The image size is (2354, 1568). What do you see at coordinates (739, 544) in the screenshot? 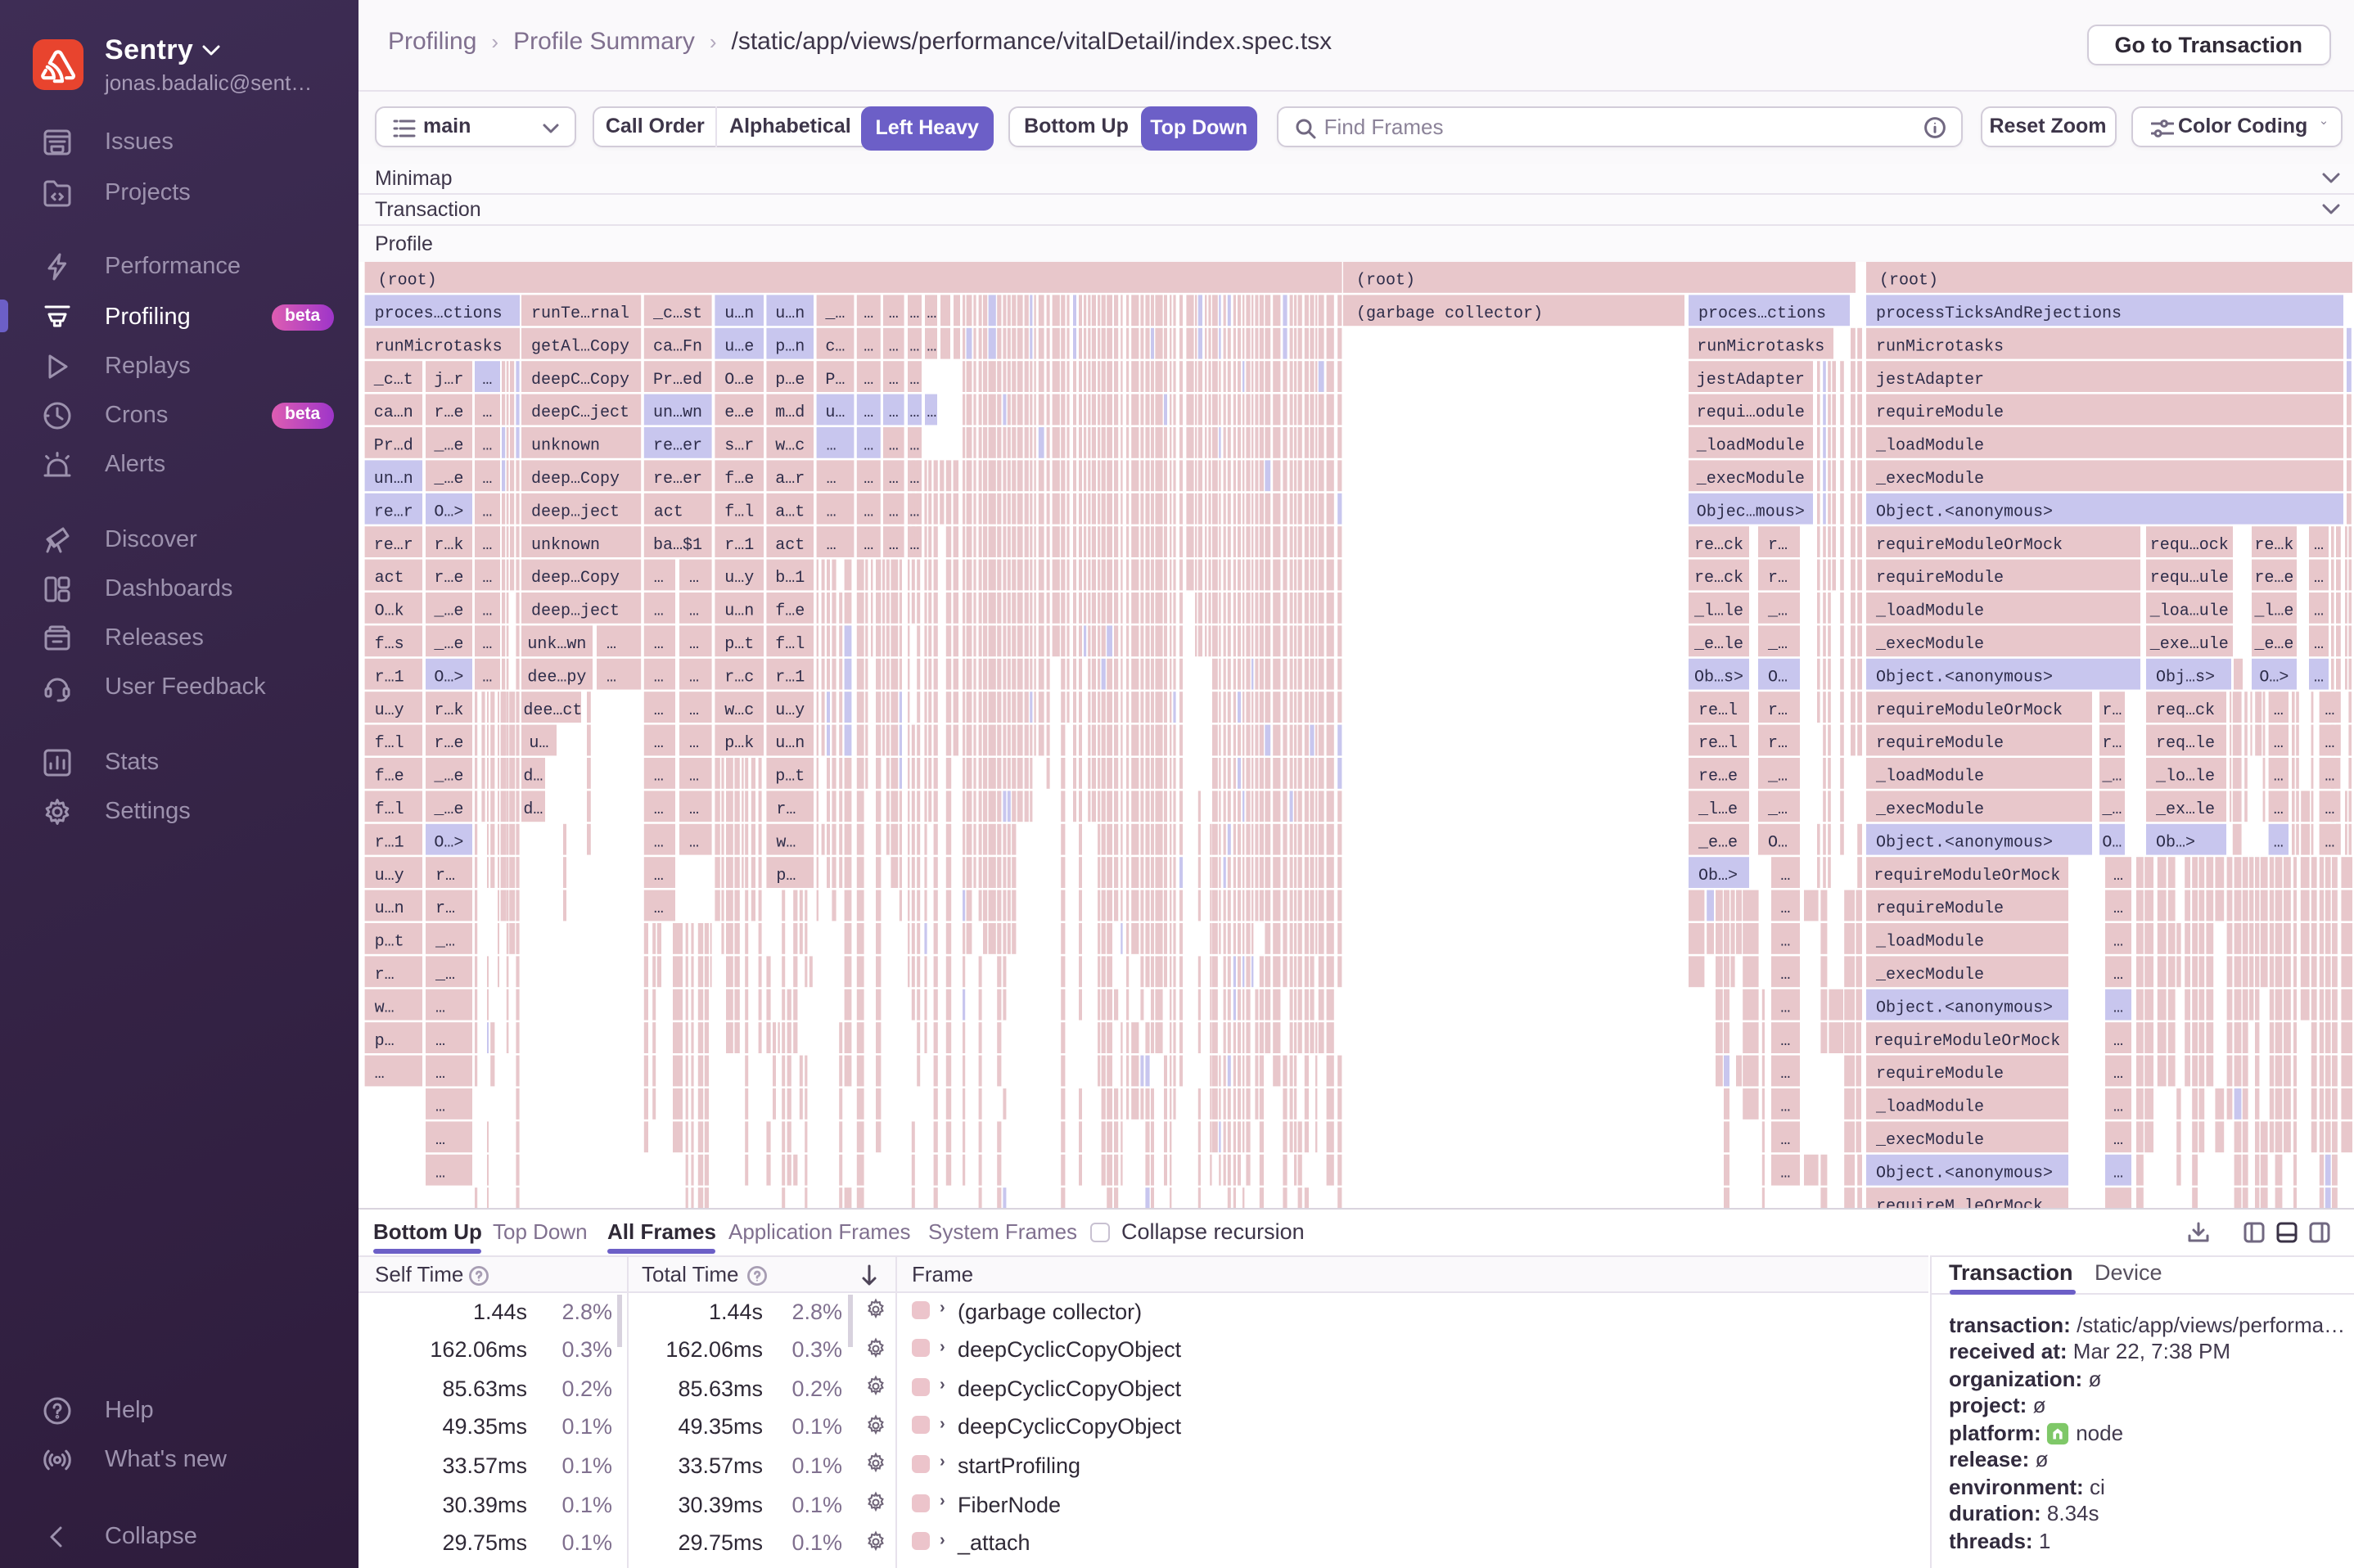
I see `svg-text: r…1` at bounding box center [739, 544].